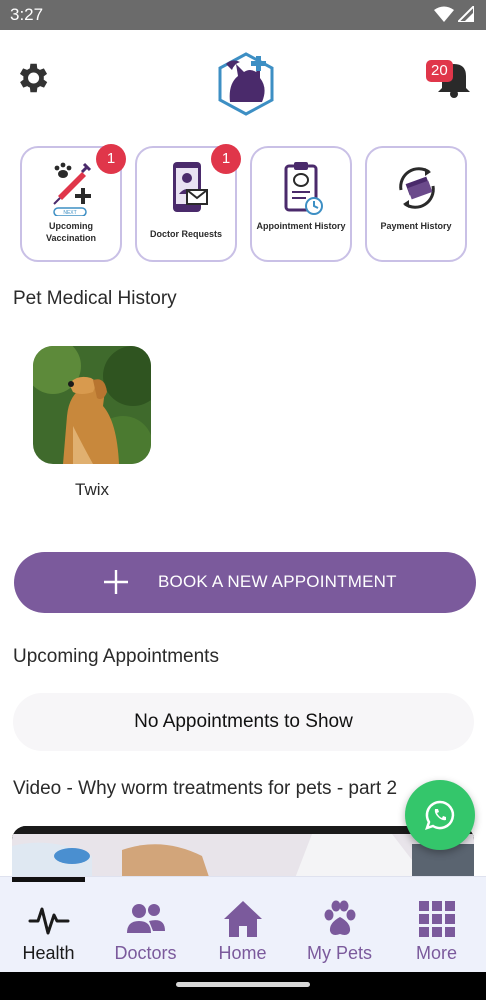 This screenshot has width=486, height=1000. Describe the element at coordinates (72, 189) in the screenshot. I see `syringe-paw-icon: NEXT` at that location.